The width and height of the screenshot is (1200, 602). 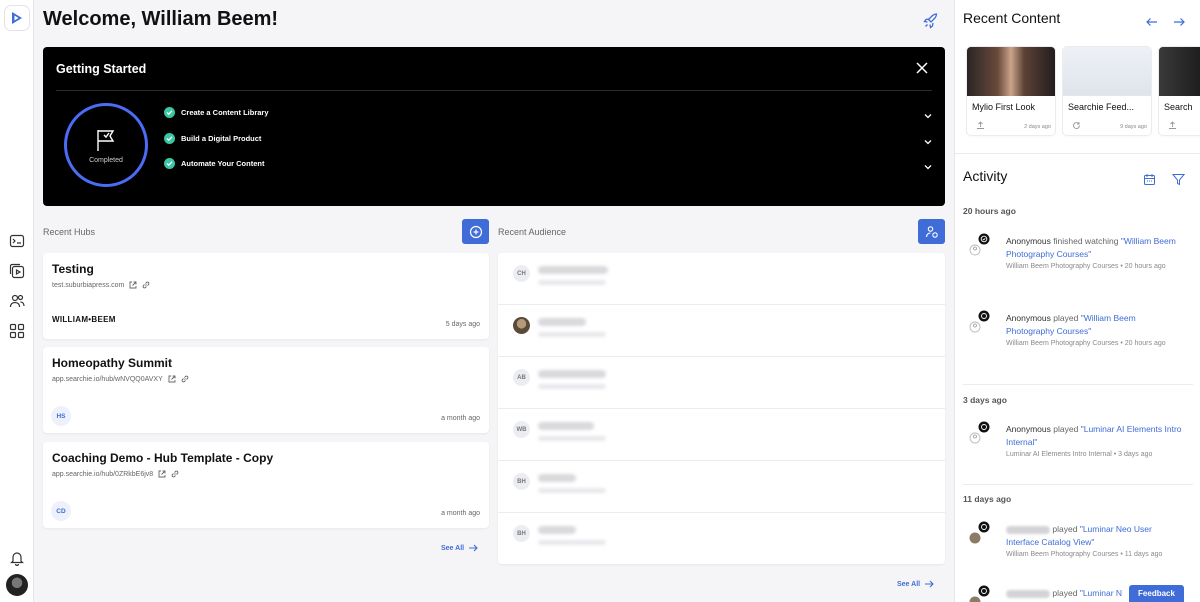 What do you see at coordinates (73, 269) in the screenshot?
I see `hub-name: Testing` at bounding box center [73, 269].